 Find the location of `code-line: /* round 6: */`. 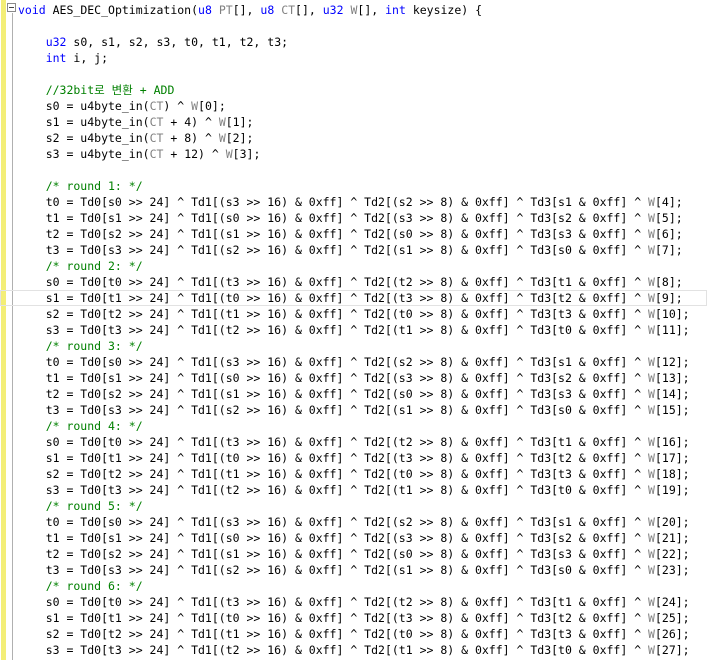

code-line: /* round 6: */ is located at coordinates (353, 586).